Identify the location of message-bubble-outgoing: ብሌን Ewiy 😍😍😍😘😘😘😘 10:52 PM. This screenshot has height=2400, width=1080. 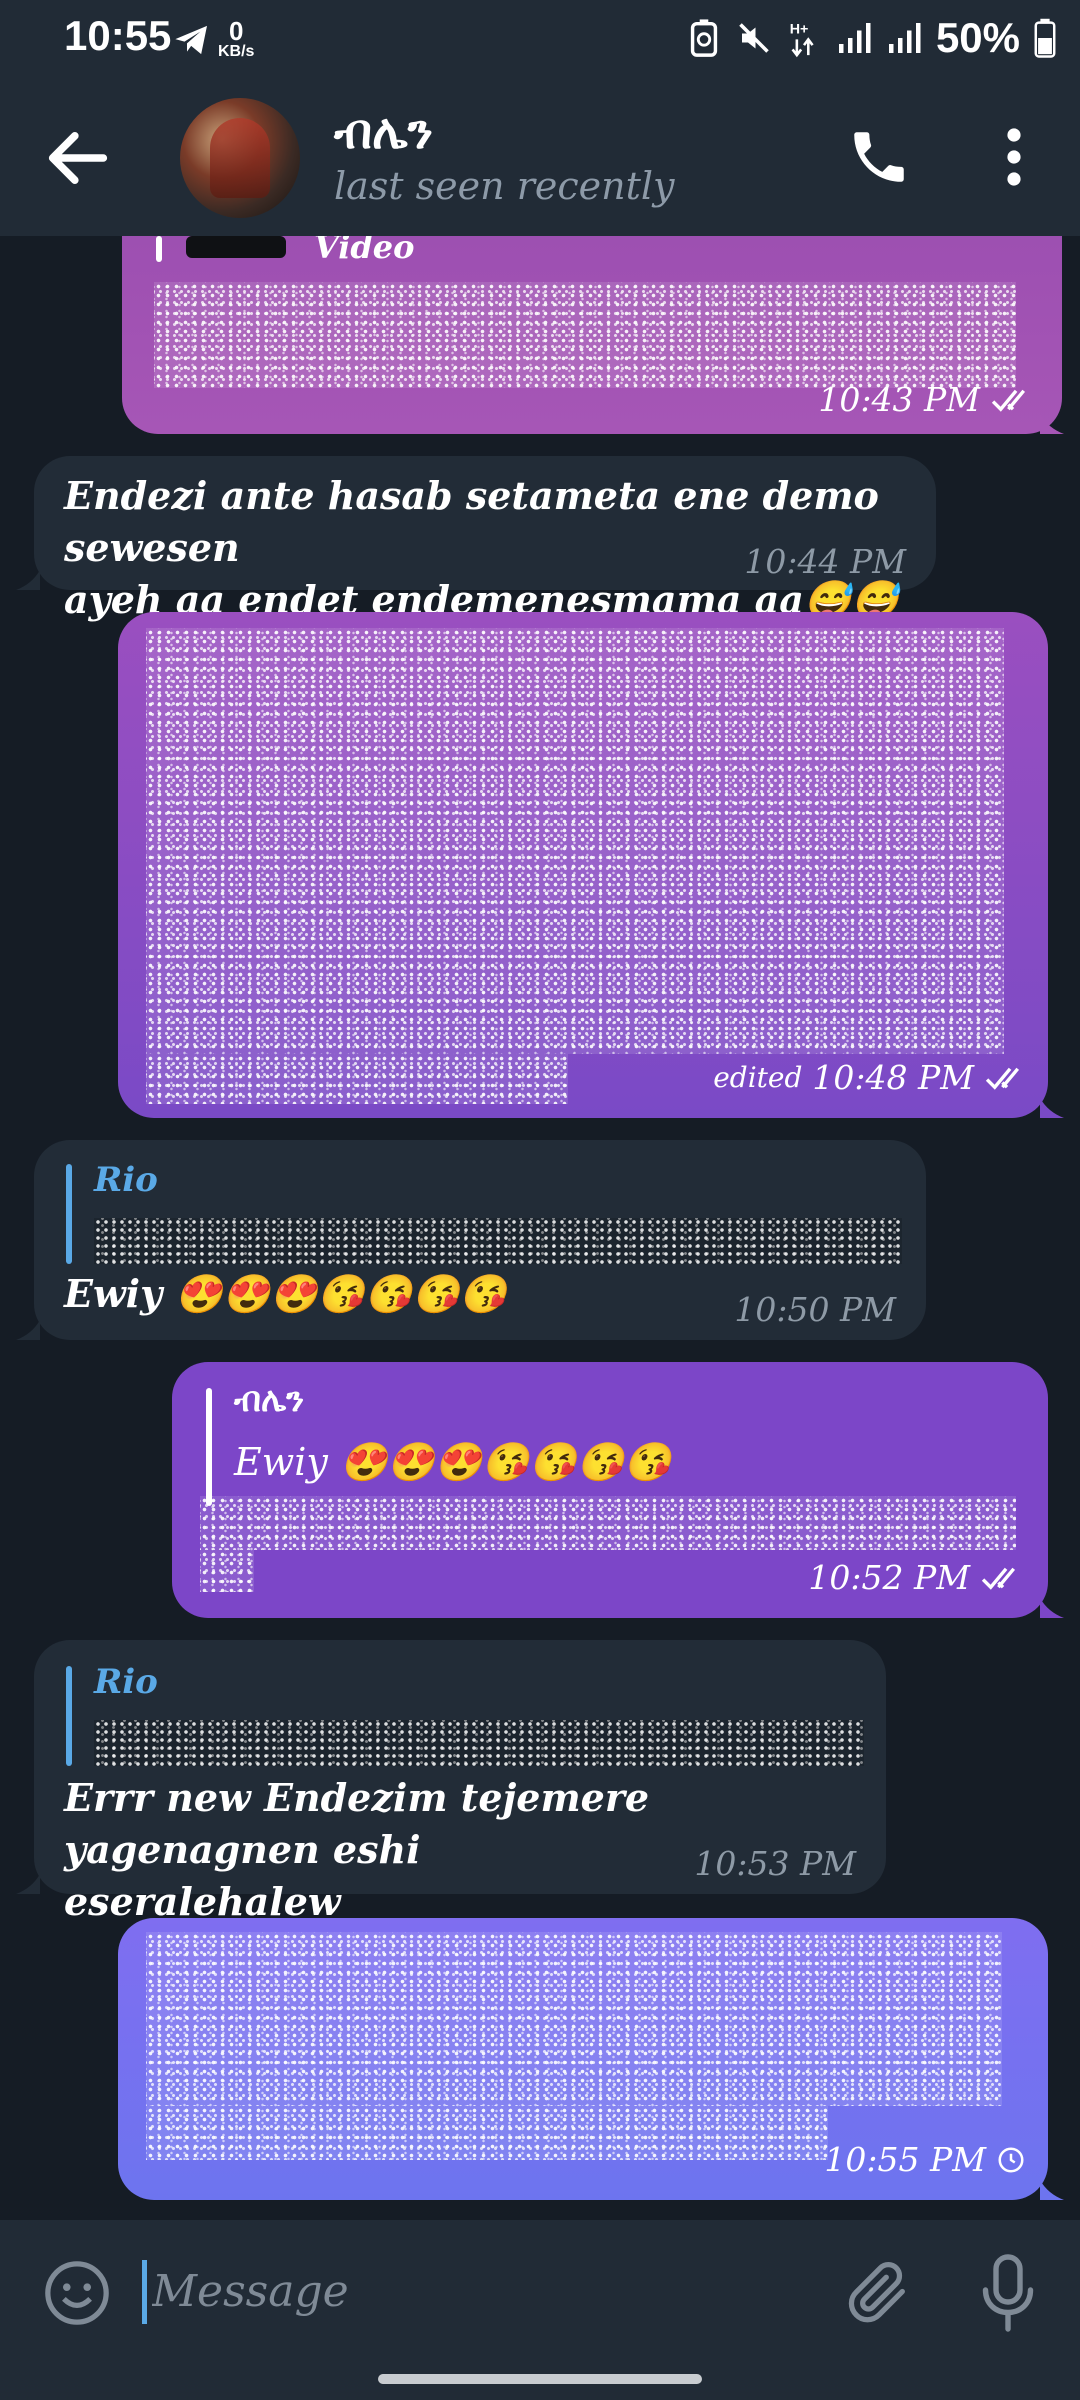
(610, 1490).